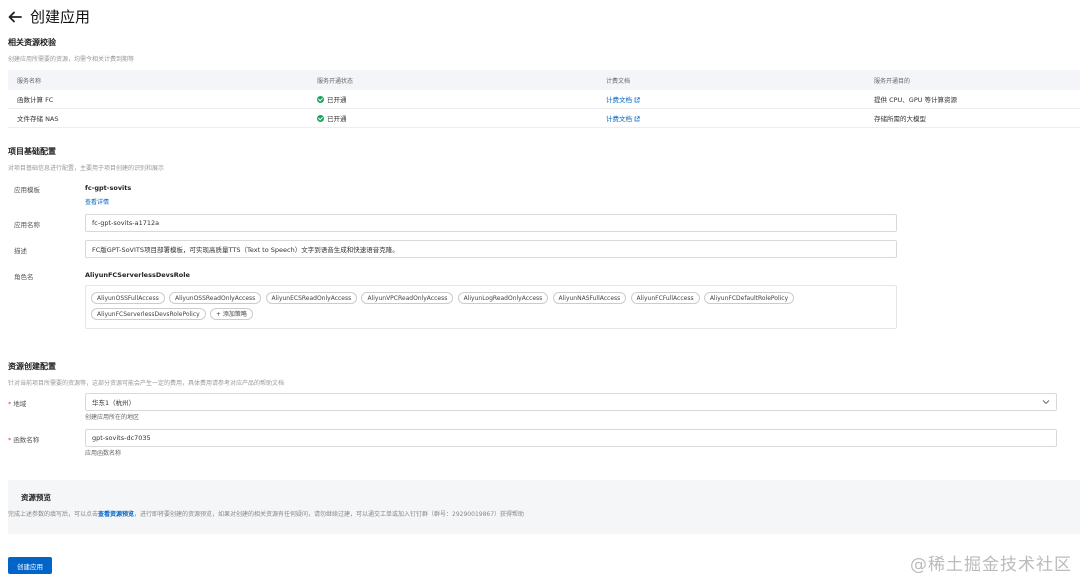  I want to click on policy-tag: AliyunVPCReadOnlyAccess, so click(407, 298).